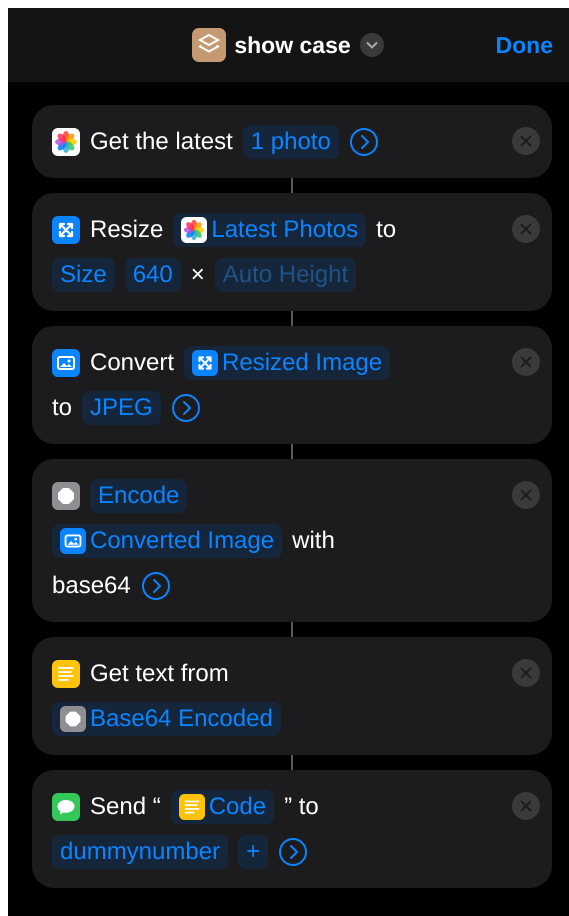 The width and height of the screenshot is (569, 916). What do you see at coordinates (313, 540) in the screenshot?
I see `action-text: with` at bounding box center [313, 540].